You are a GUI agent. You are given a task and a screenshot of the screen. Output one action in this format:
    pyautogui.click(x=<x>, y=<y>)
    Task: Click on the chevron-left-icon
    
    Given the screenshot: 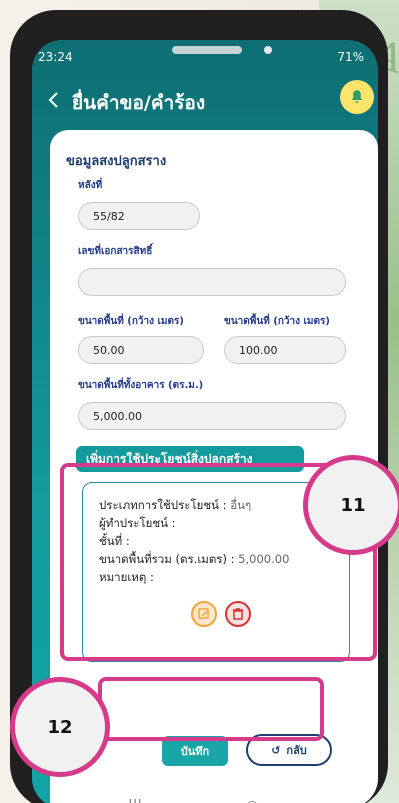 What is the action you would take?
    pyautogui.click(x=53, y=100)
    